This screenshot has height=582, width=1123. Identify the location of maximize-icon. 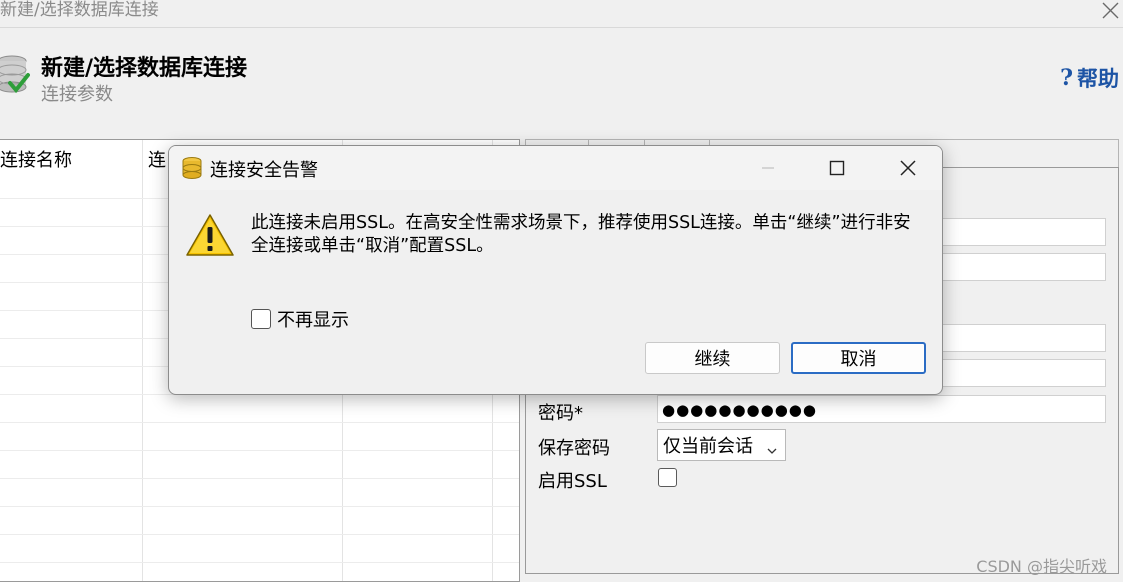
(837, 168).